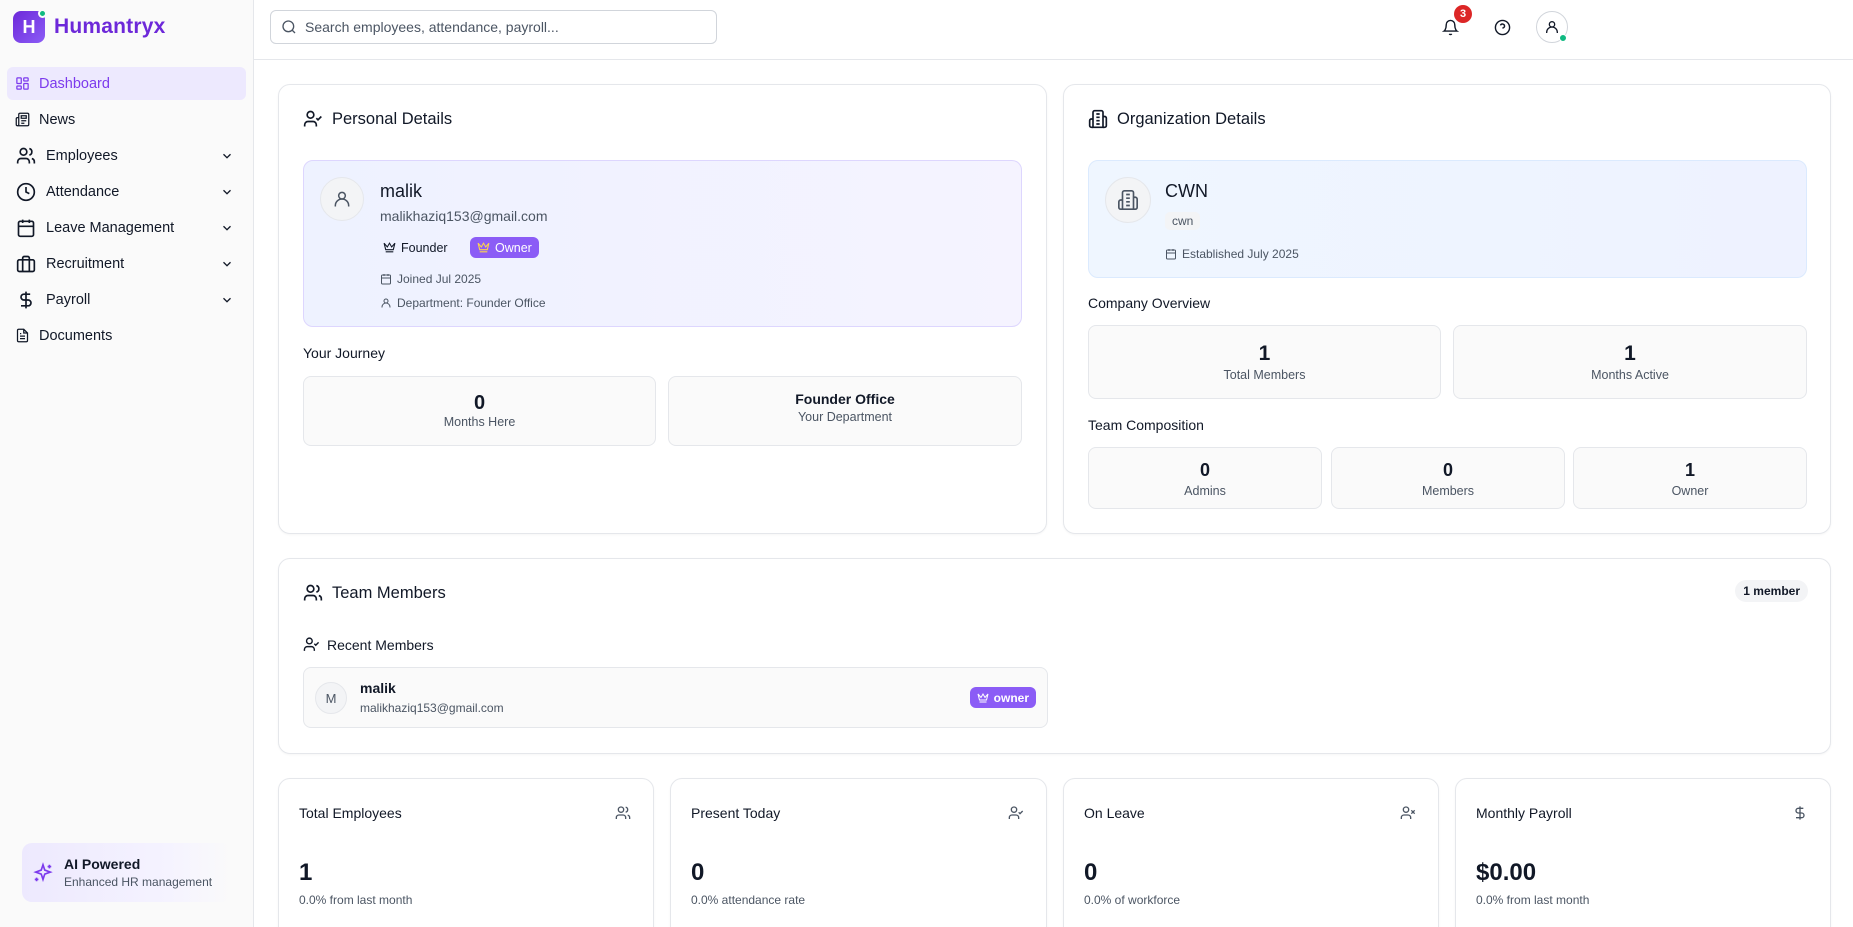 The image size is (1853, 927). Describe the element at coordinates (85, 263) in the screenshot. I see `sidebar-item-label: Recruitment` at that location.